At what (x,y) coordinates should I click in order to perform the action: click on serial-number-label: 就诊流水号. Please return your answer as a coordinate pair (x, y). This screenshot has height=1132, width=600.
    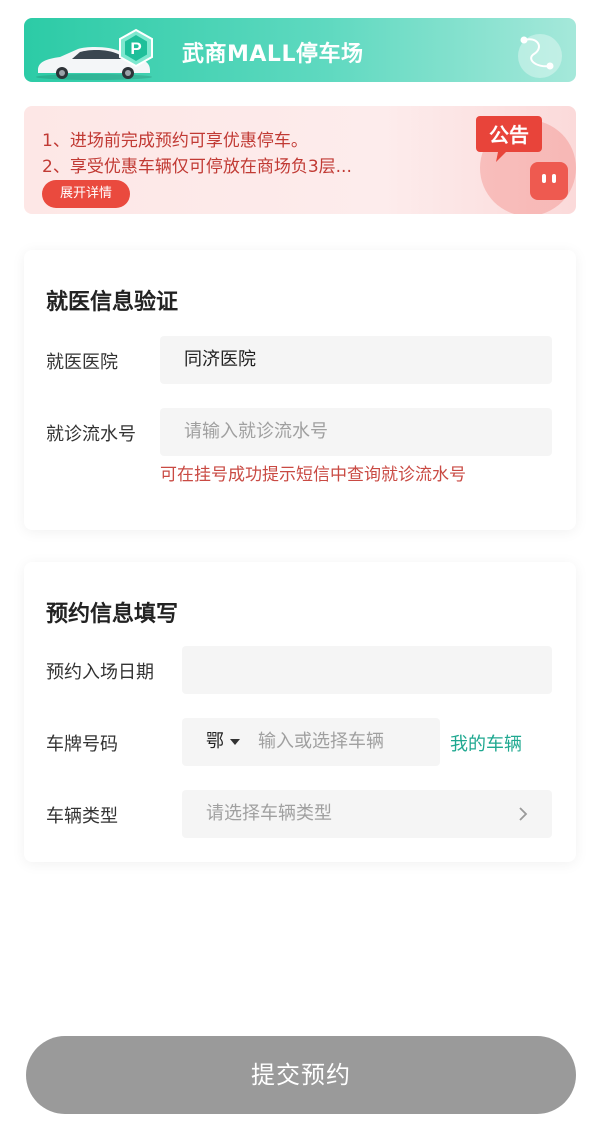
    Looking at the image, I should click on (91, 434).